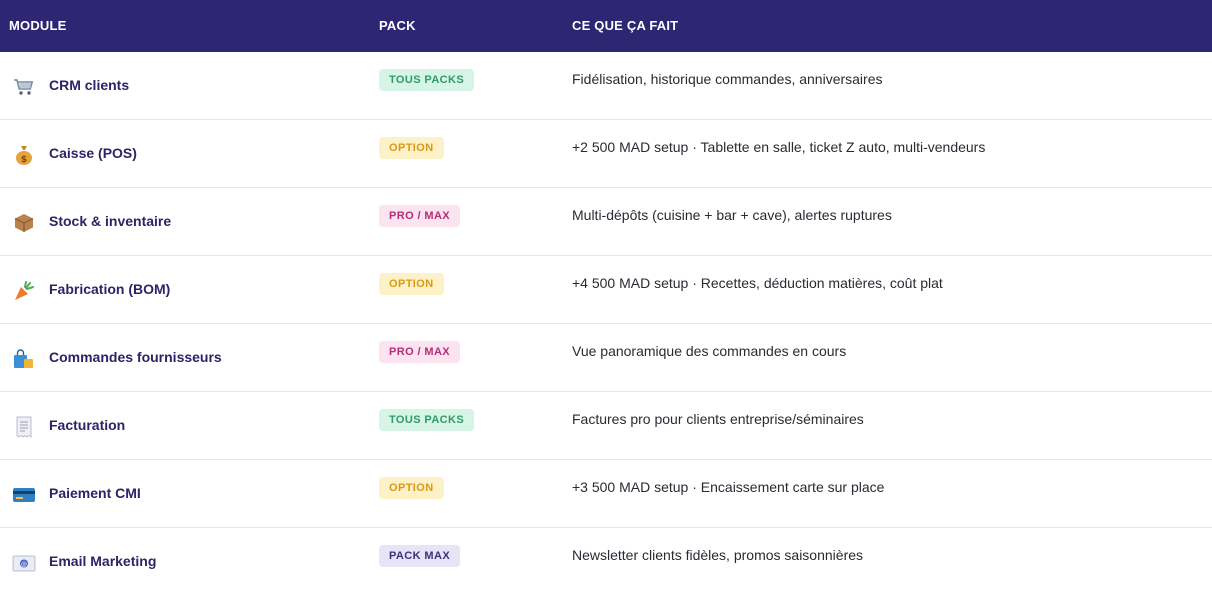 The width and height of the screenshot is (1212, 589). I want to click on header-pack: PACK, so click(397, 25).